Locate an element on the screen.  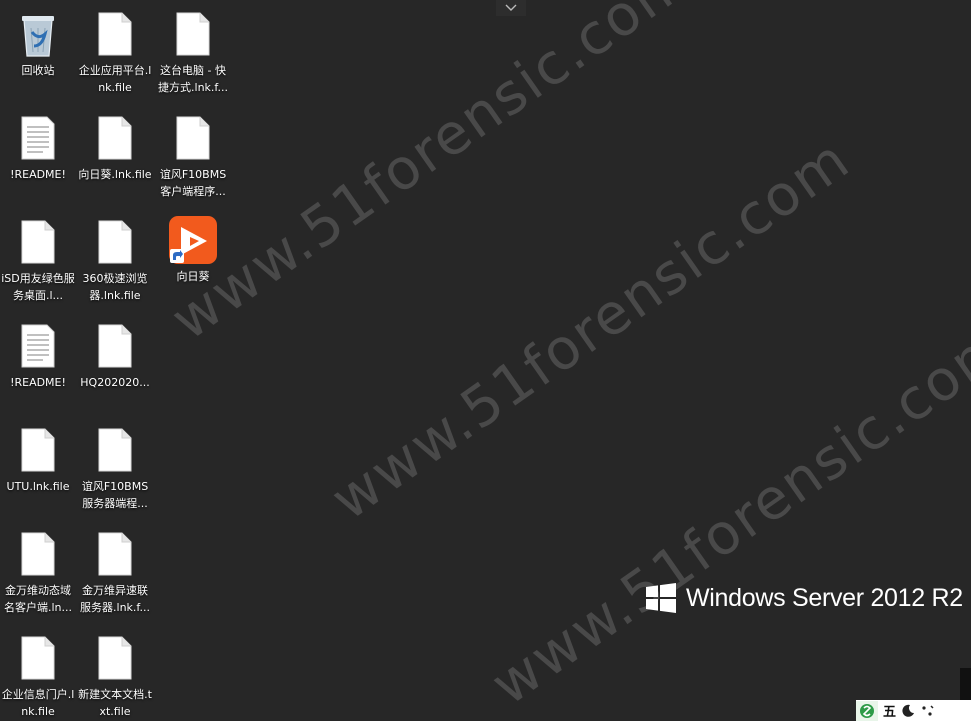
desktop-icon-file: 新建文本文档.txt.file is located at coordinates (115, 674).